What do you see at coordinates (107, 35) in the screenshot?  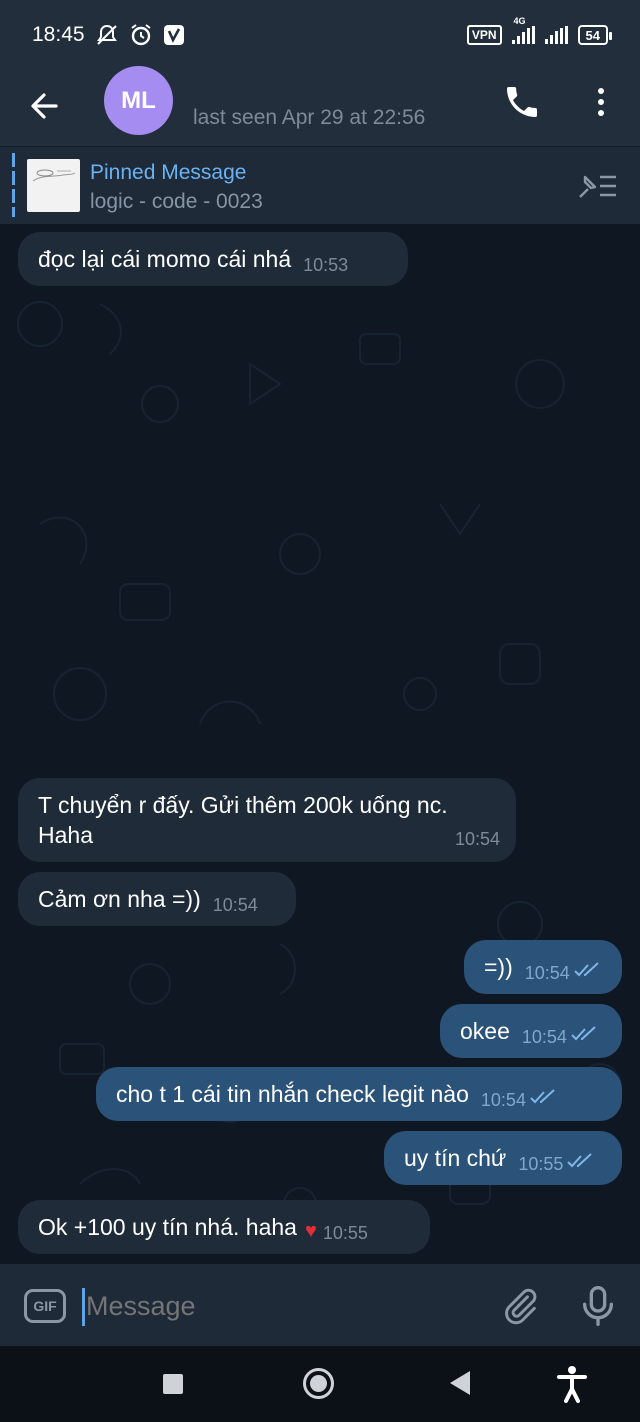 I see `mute-bell-icon` at bounding box center [107, 35].